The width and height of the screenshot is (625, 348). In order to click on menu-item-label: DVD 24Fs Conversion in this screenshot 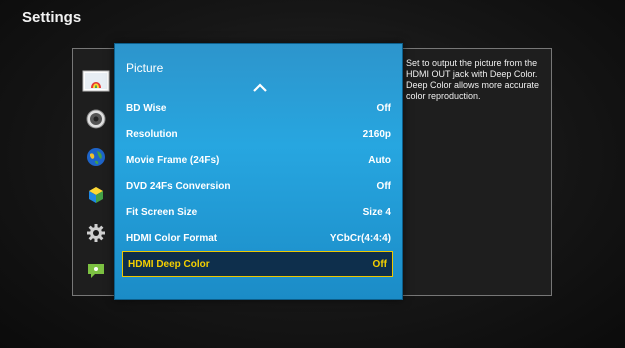, I will do `click(178, 186)`.